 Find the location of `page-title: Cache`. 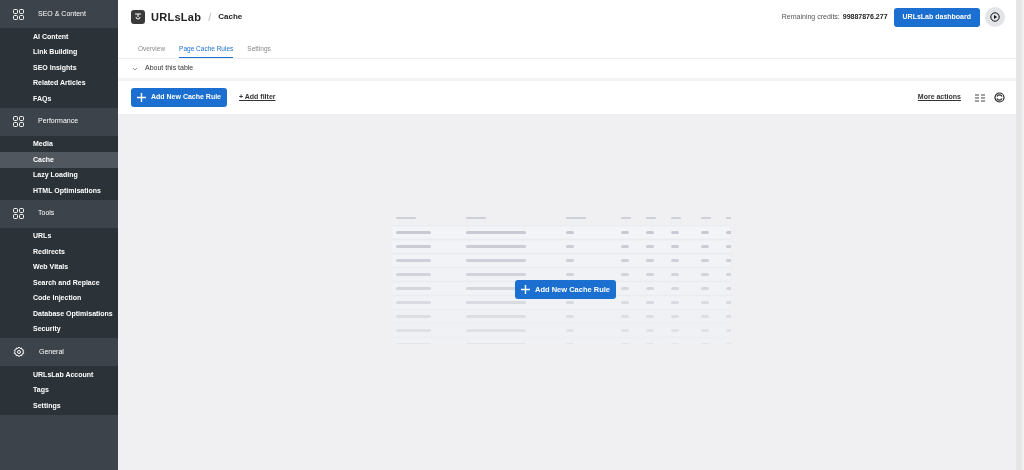

page-title: Cache is located at coordinates (230, 17).